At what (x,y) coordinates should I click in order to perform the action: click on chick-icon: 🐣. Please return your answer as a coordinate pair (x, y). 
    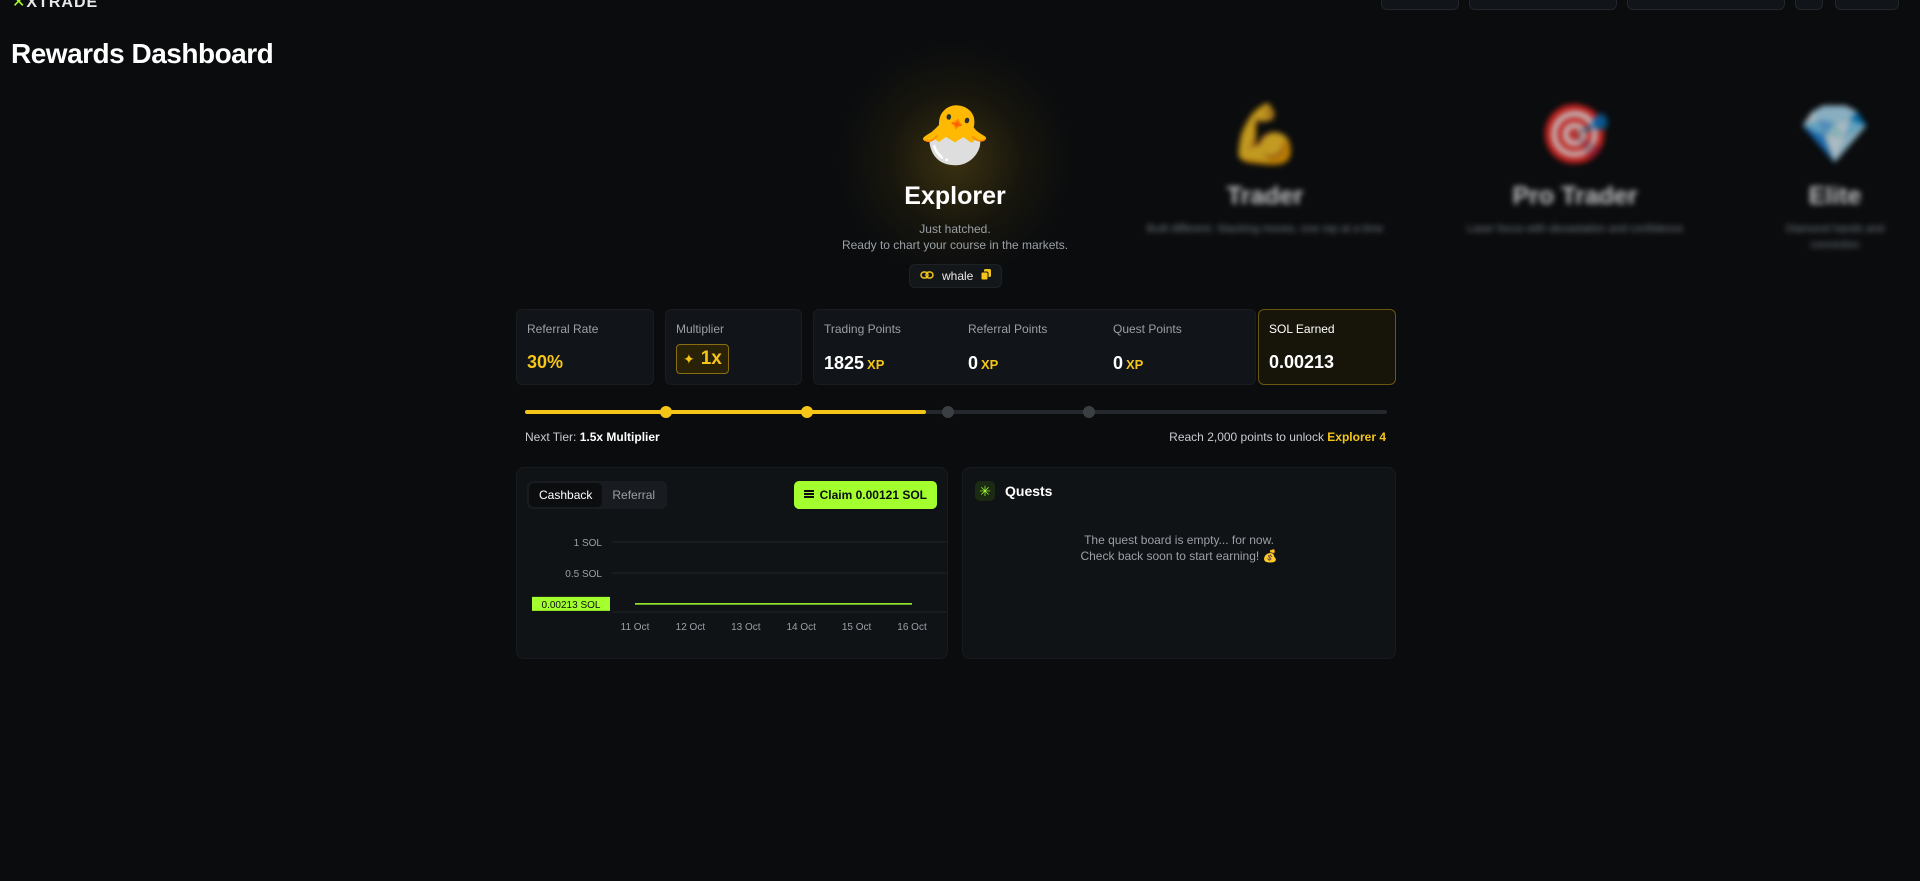
    Looking at the image, I should click on (955, 134).